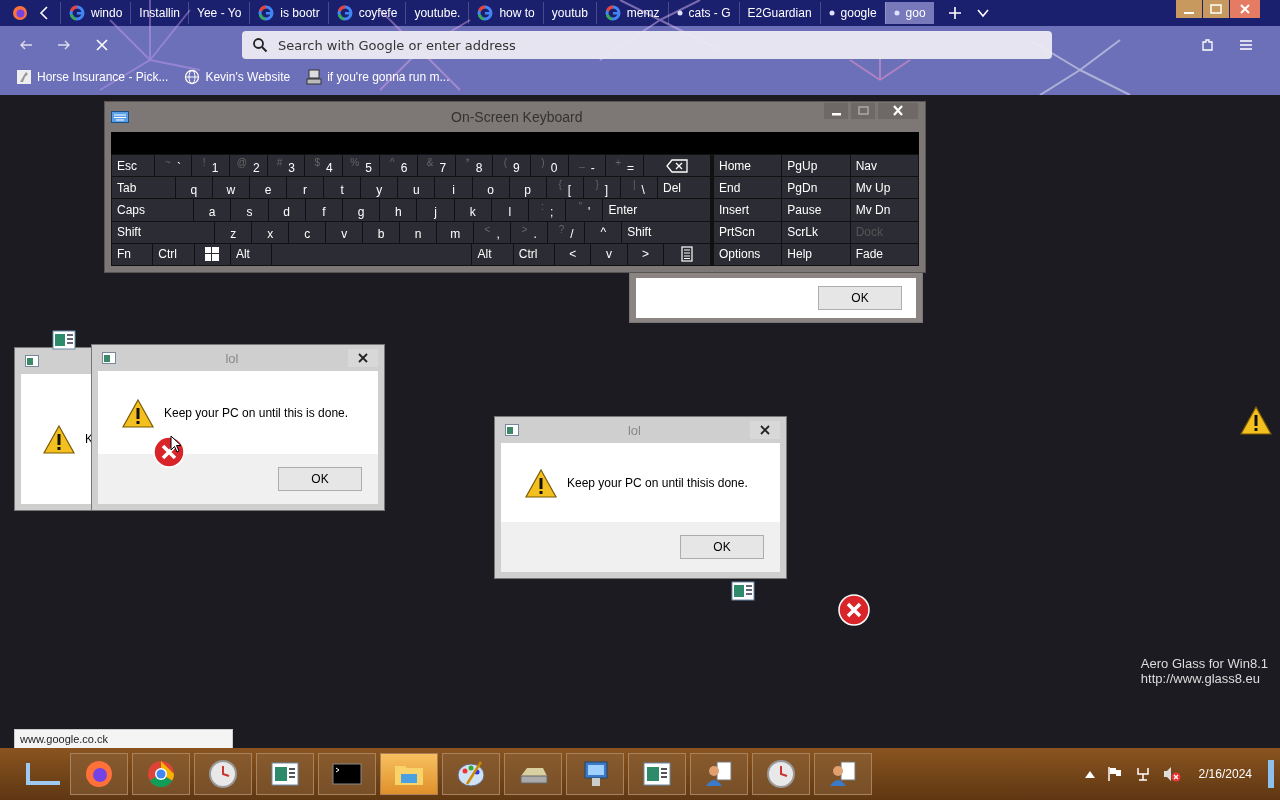 The image size is (1280, 800). Describe the element at coordinates (603, 232) in the screenshot. I see `keyboard-key: ^` at that location.